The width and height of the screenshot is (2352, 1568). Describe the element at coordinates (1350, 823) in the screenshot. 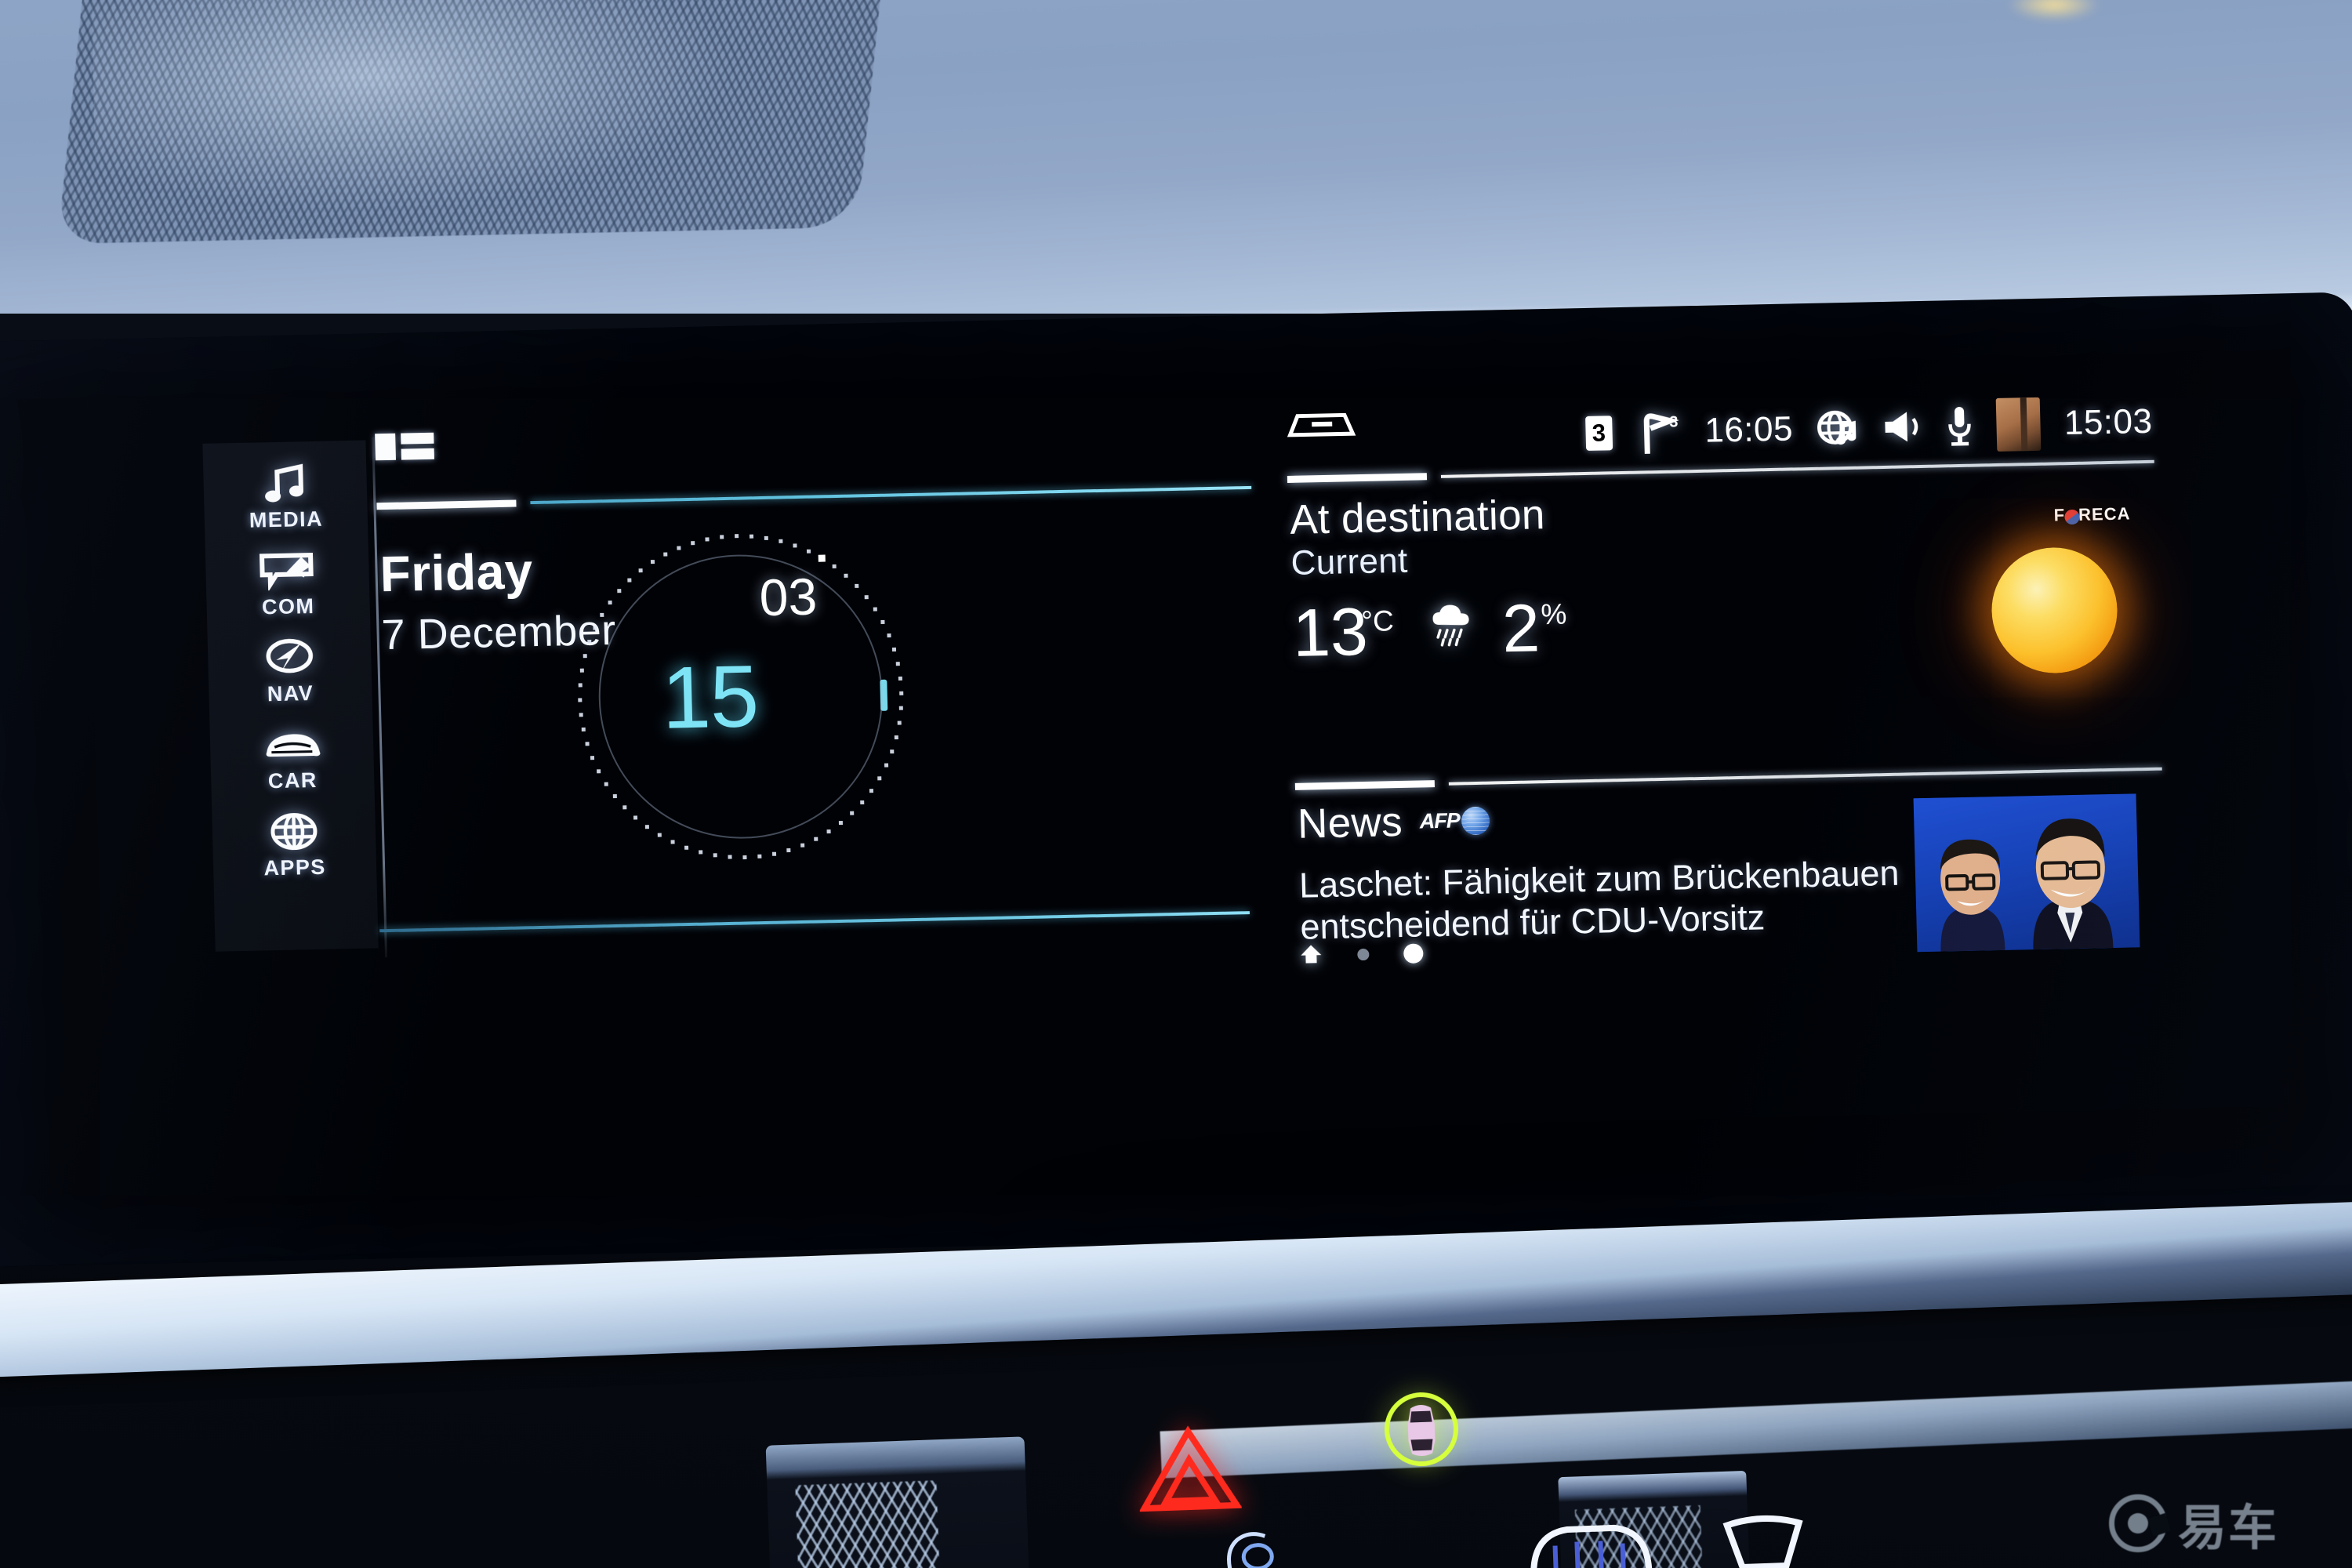

I see `news-title: News` at that location.